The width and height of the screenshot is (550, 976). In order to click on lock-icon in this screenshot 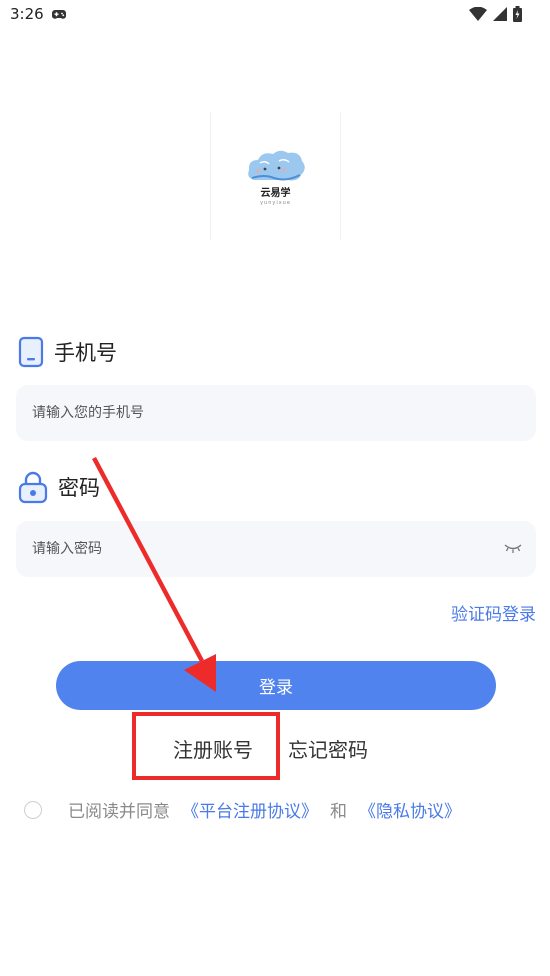, I will do `click(33, 487)`.